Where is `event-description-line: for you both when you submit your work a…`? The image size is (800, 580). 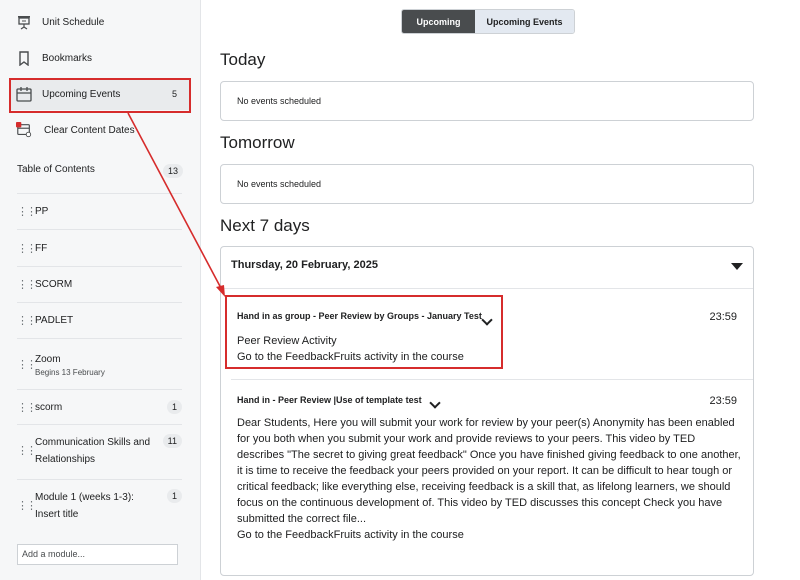 event-description-line: for you both when you submit your work a… is located at coordinates (466, 439).